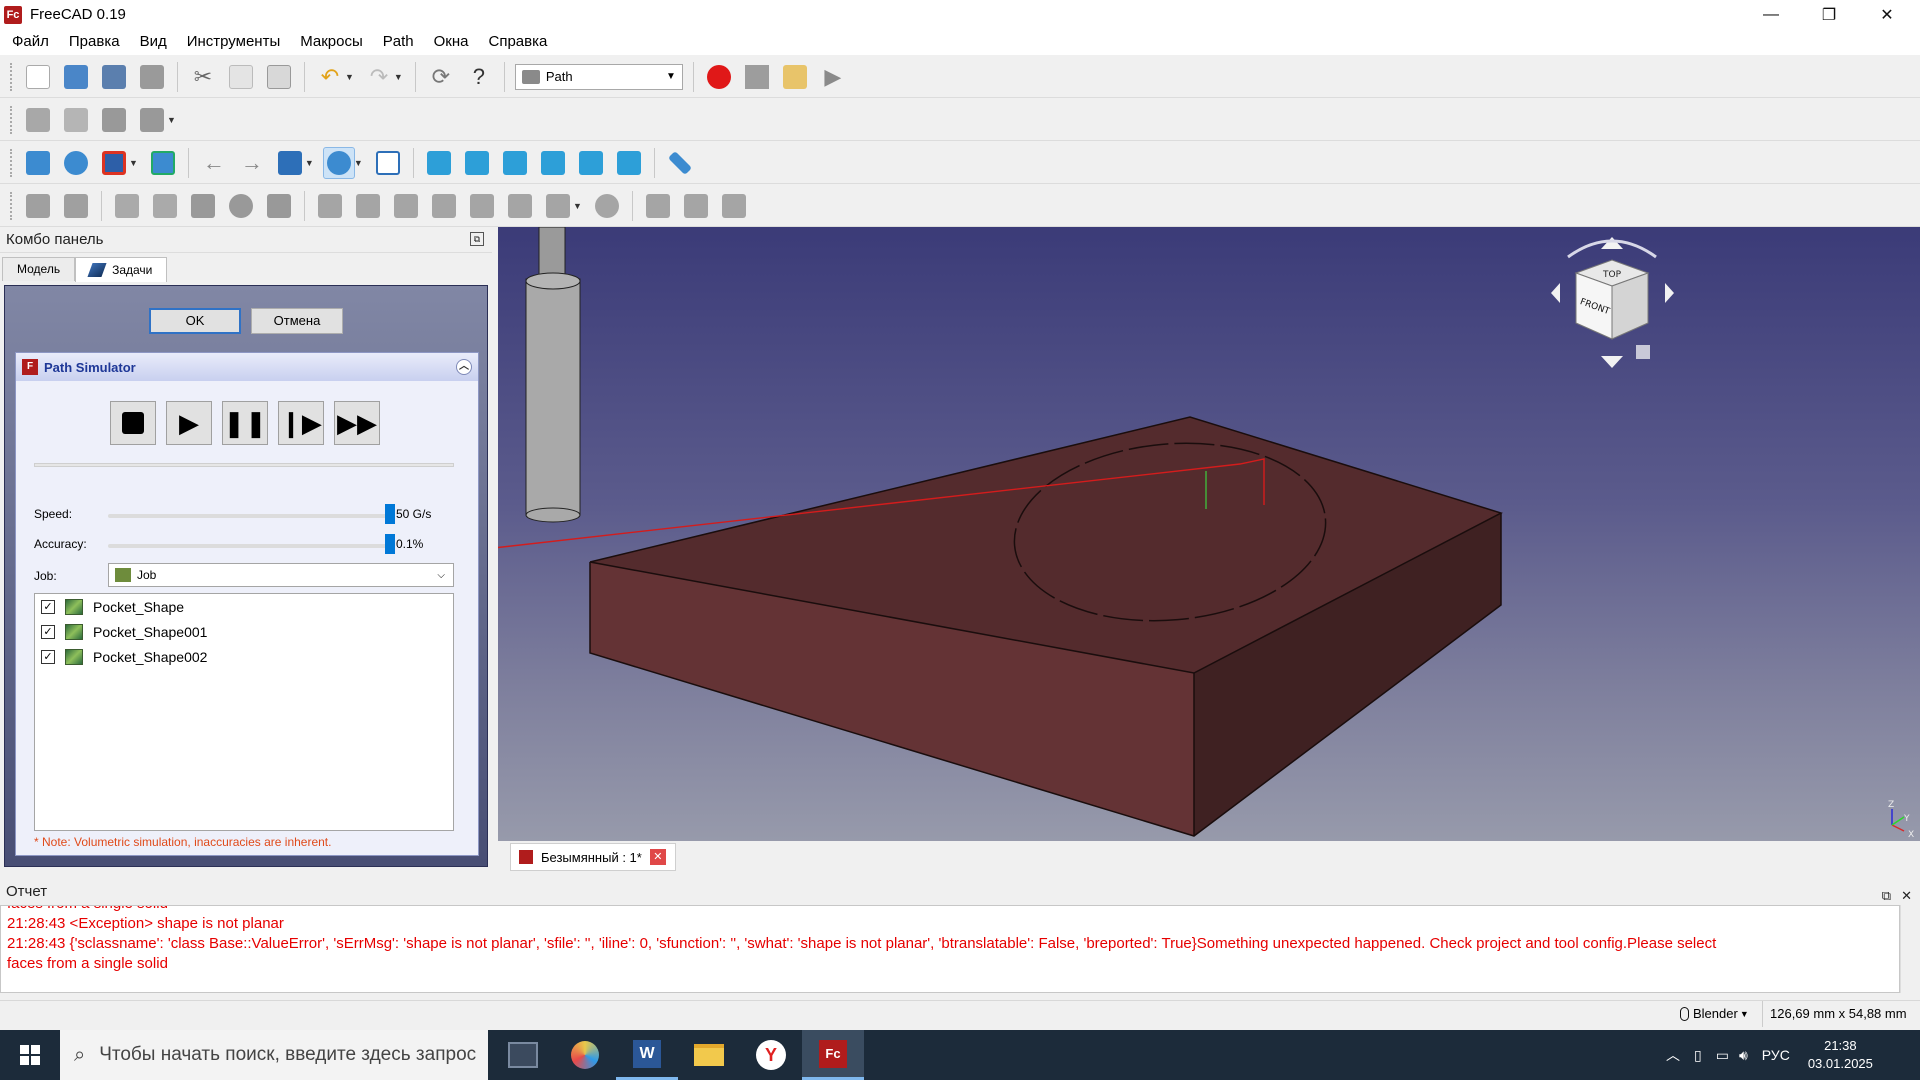  Describe the element at coordinates (338, 162) in the screenshot. I see `zoom-button` at that location.